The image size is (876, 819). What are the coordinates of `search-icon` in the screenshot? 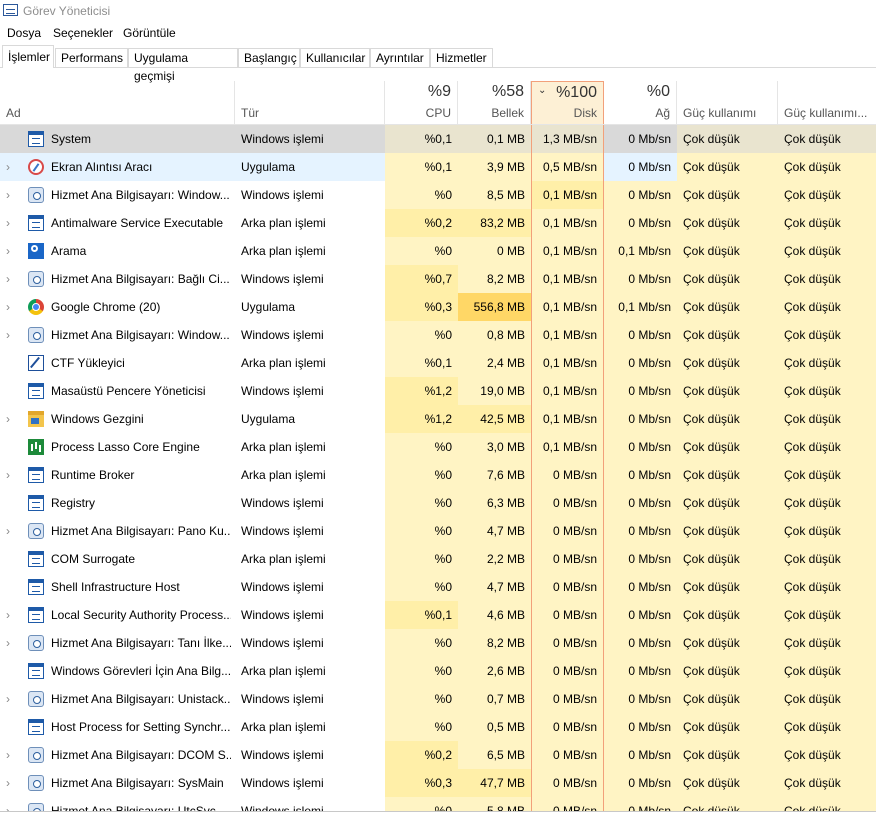 It's located at (36, 251).